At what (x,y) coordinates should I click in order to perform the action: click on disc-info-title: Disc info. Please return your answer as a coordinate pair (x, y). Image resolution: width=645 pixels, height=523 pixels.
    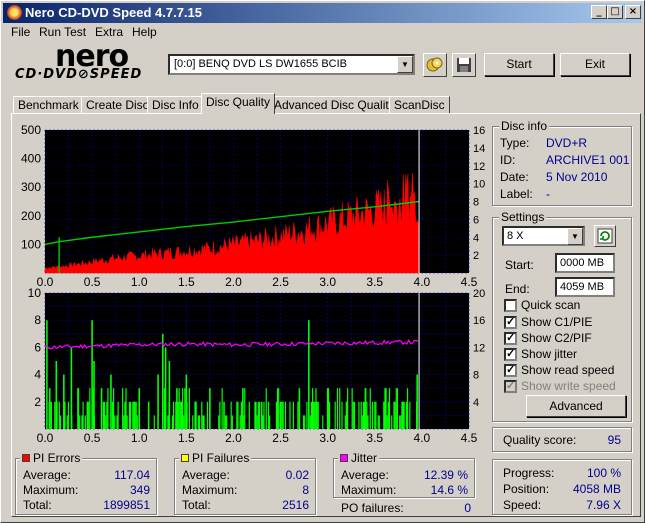
    Looking at the image, I should click on (524, 126).